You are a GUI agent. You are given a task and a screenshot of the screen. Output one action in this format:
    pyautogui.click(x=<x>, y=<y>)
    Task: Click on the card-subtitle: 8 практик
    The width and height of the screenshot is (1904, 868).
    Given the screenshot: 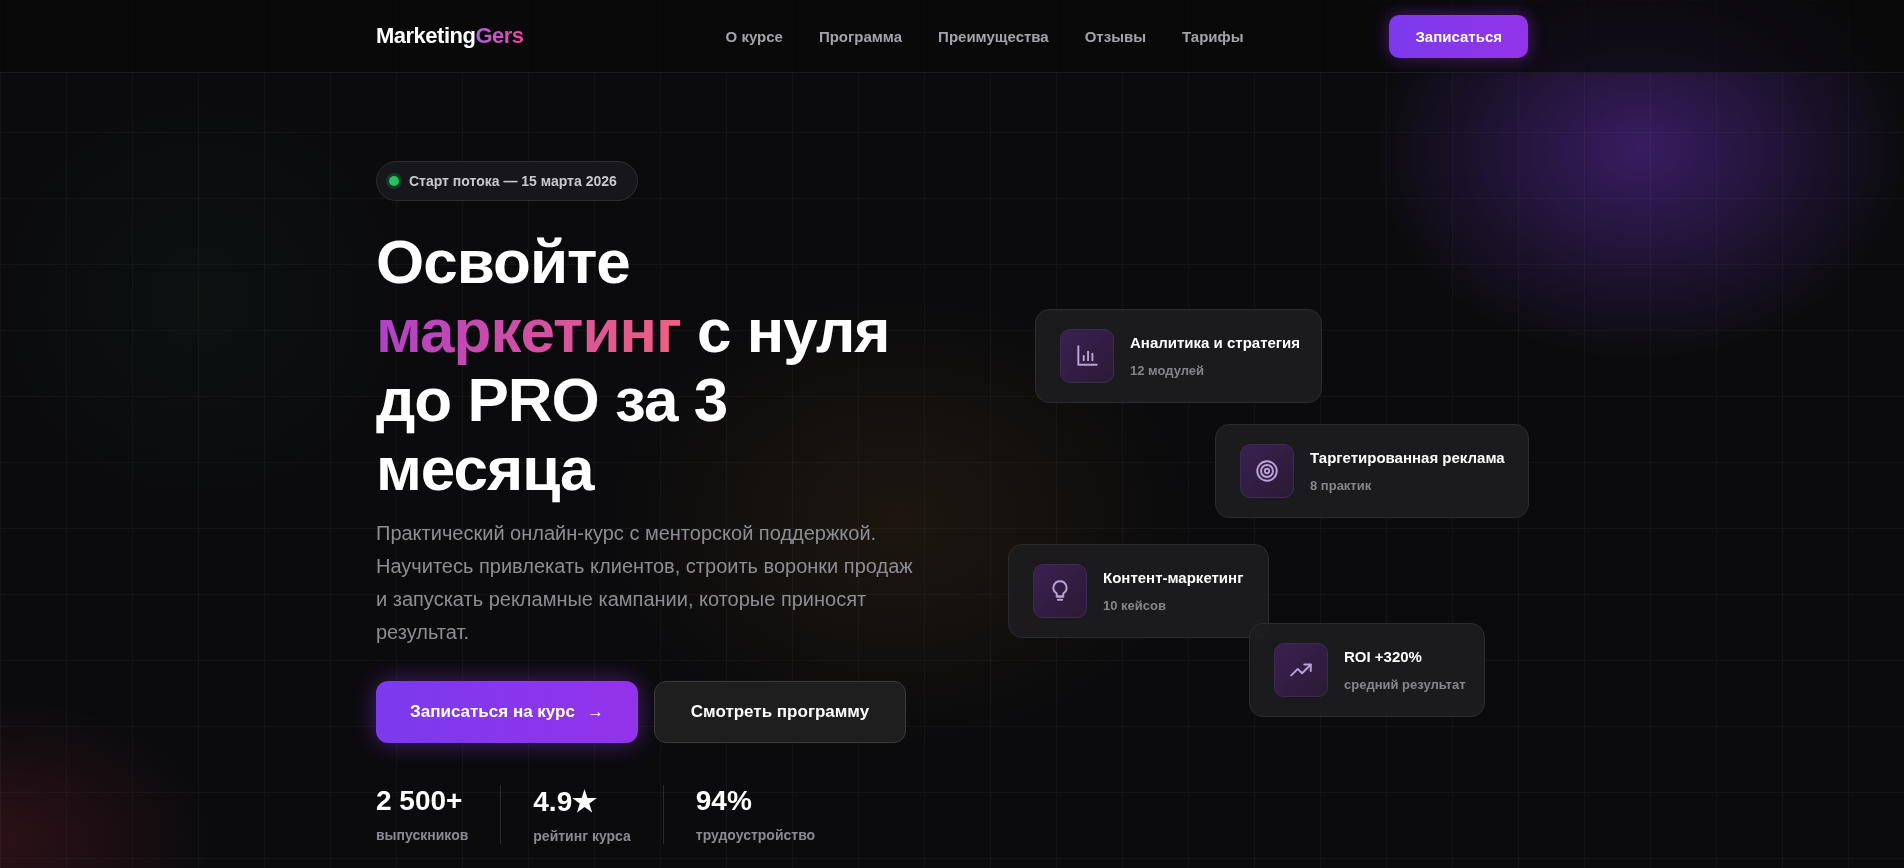 What is the action you would take?
    pyautogui.click(x=1341, y=485)
    